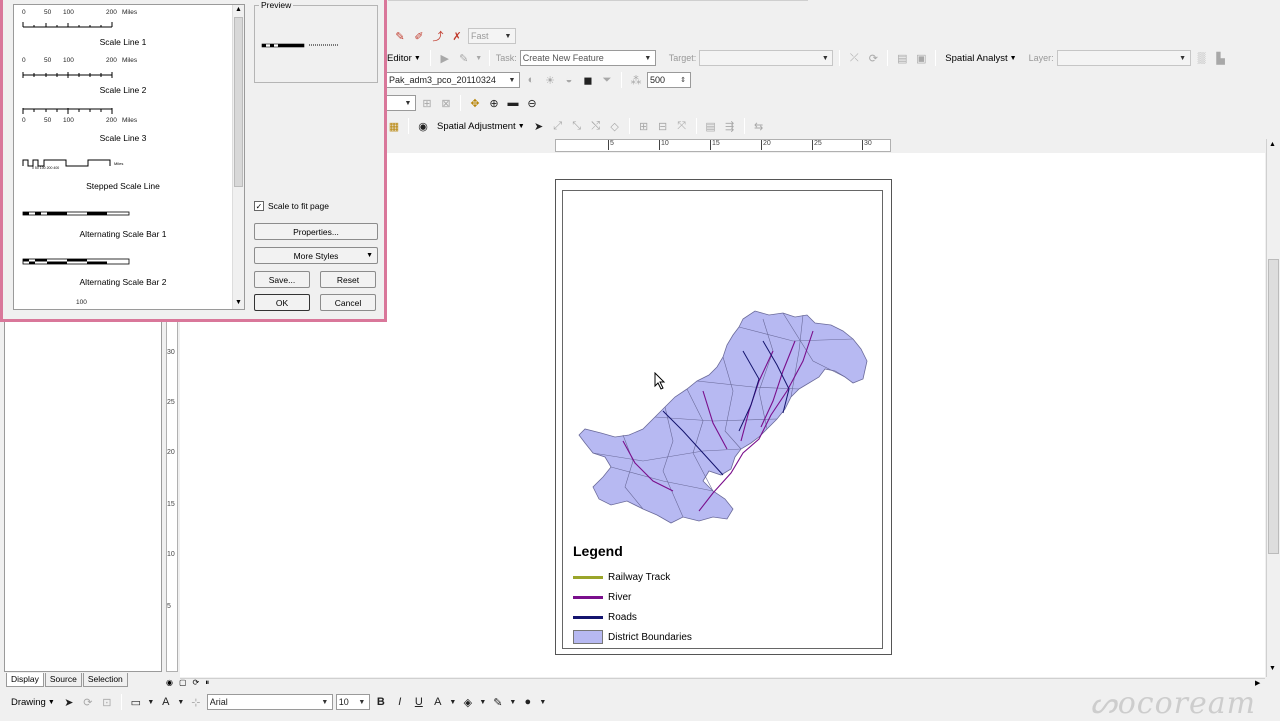 Image resolution: width=1280 pixels, height=721 pixels. Describe the element at coordinates (902, 58) in the screenshot. I see `attributes-icon: ▤` at that location.